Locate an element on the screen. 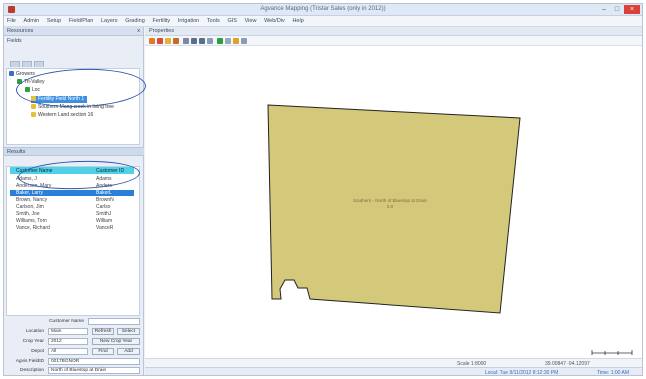  cell: Vance, Richard is located at coordinates (33, 228).